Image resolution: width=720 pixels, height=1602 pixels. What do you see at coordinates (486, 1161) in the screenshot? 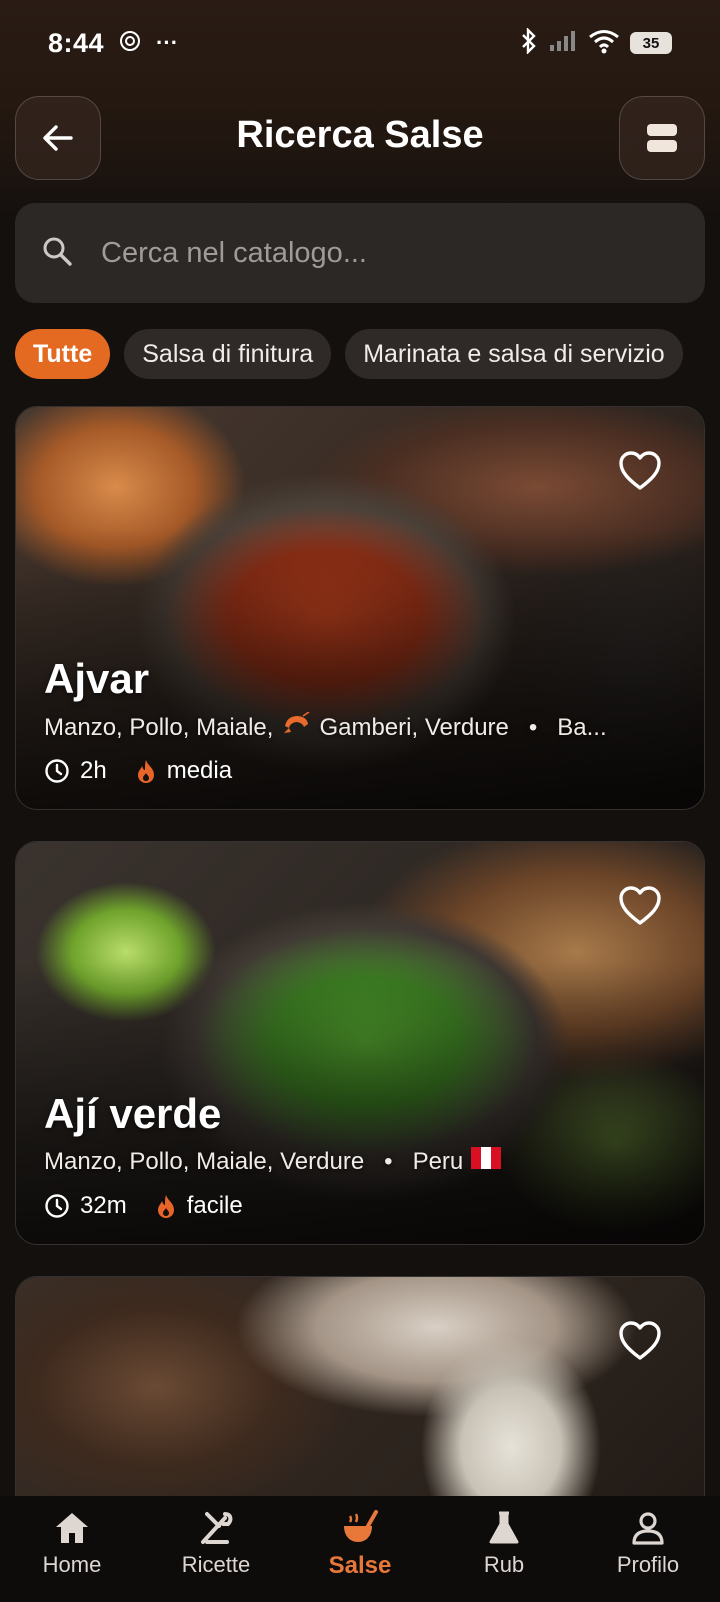
I see `peru-flag-icon` at bounding box center [486, 1161].